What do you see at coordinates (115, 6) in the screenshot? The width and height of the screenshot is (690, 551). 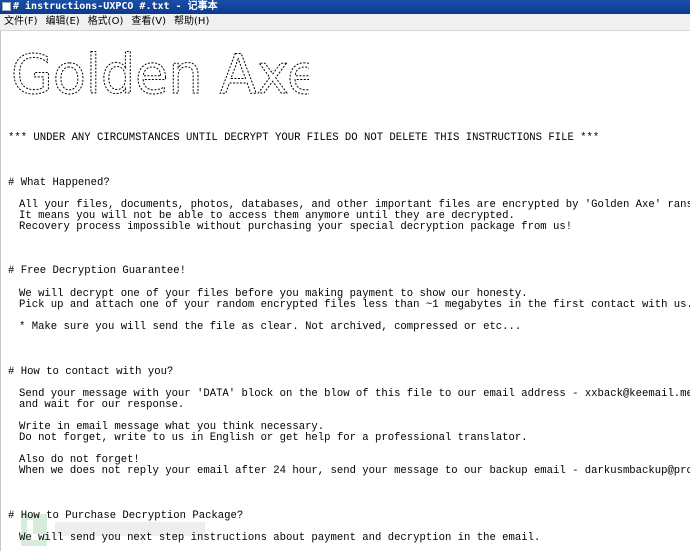 I see `window-title: # instructions-UXPCO #.txt - 记事本` at bounding box center [115, 6].